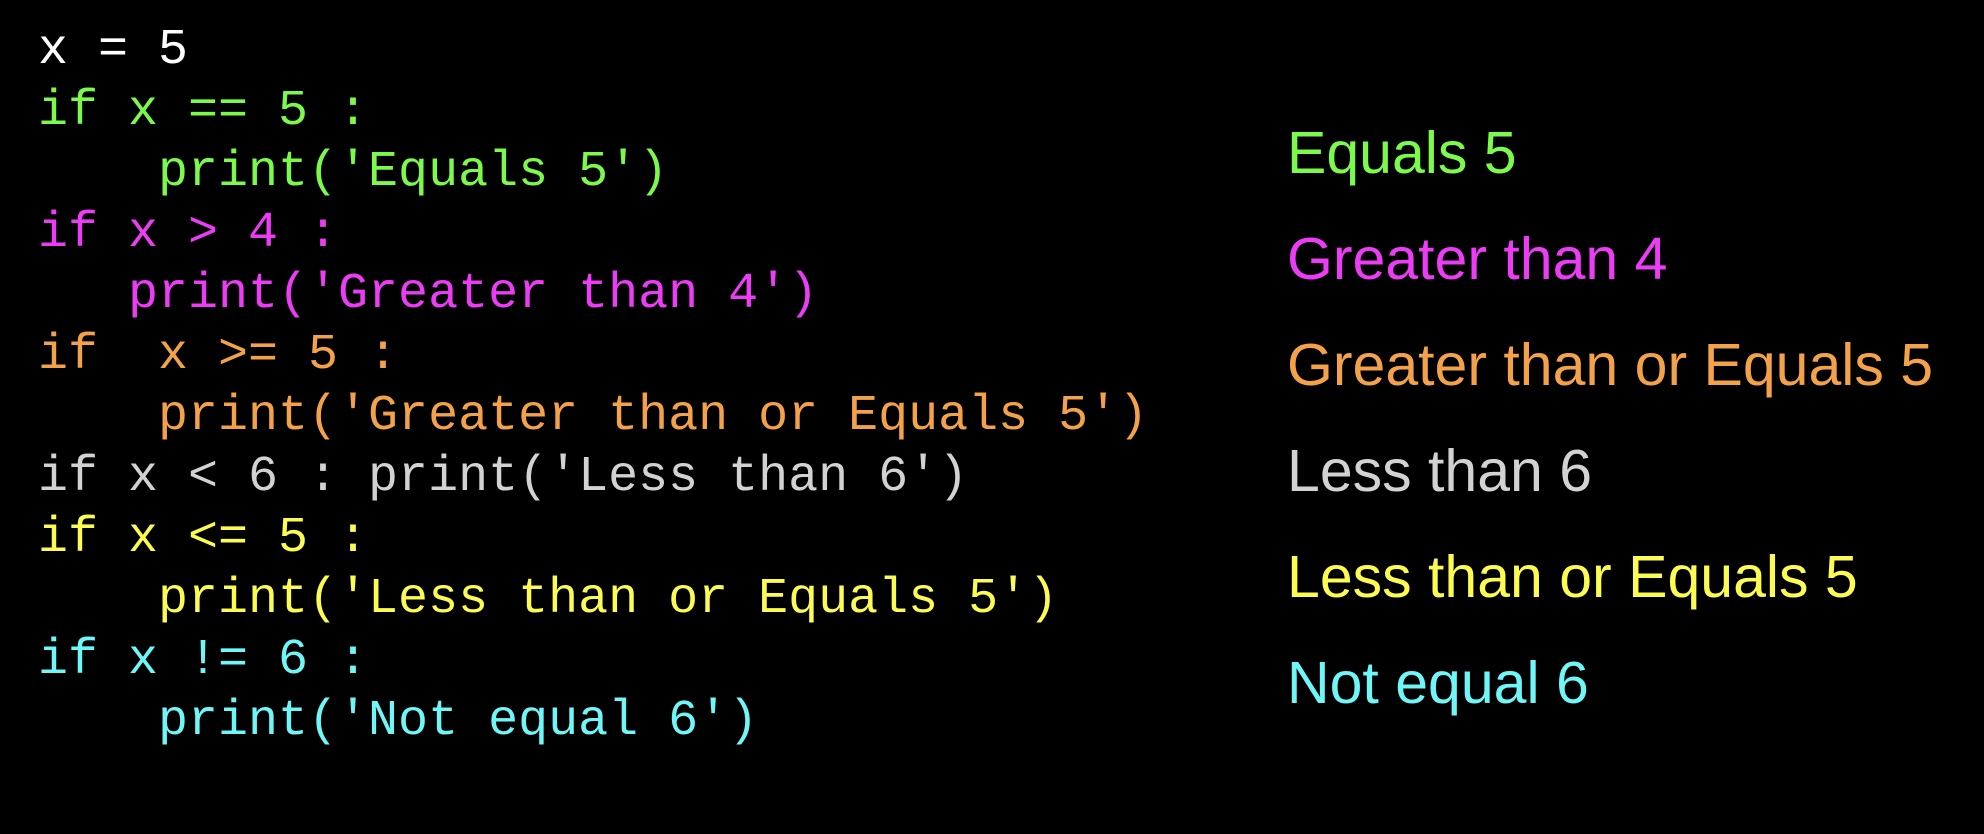  What do you see at coordinates (1438, 683) in the screenshot?
I see `output-line-not-equal: Not equal 6` at bounding box center [1438, 683].